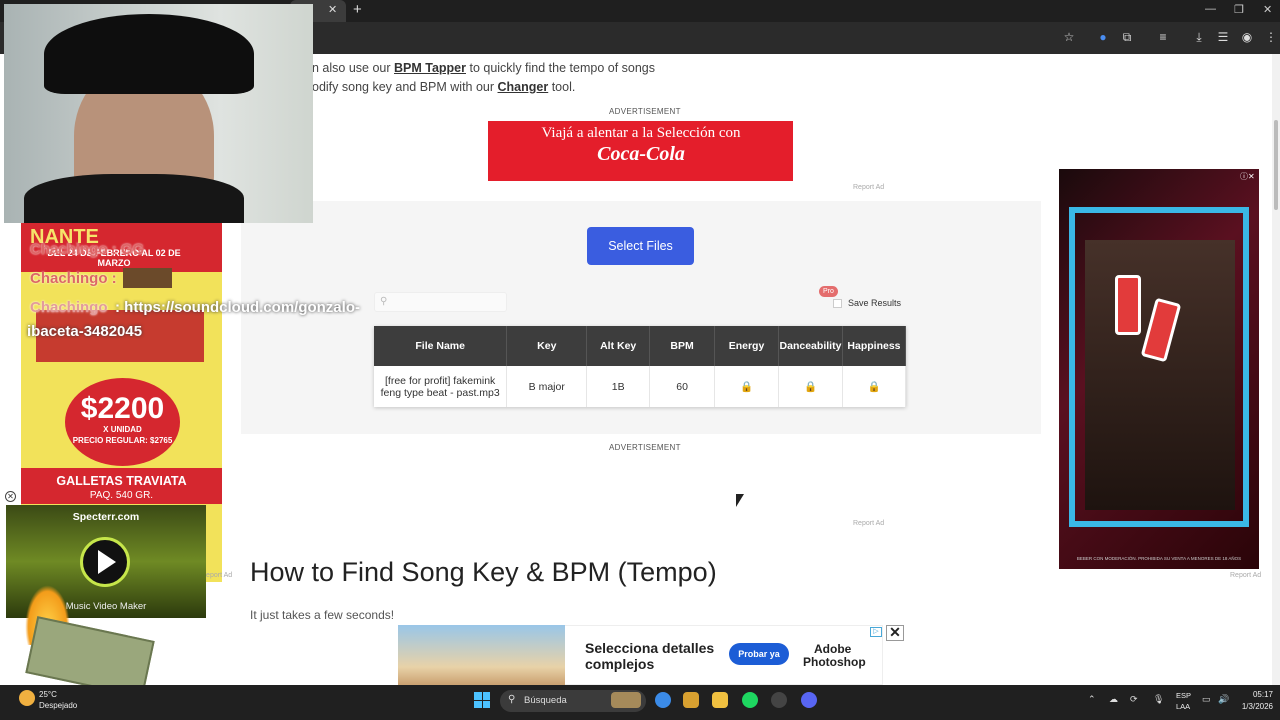 The height and width of the screenshot is (720, 1280). Describe the element at coordinates (1267, 9) in the screenshot. I see `window-close-button: ✕` at that location.